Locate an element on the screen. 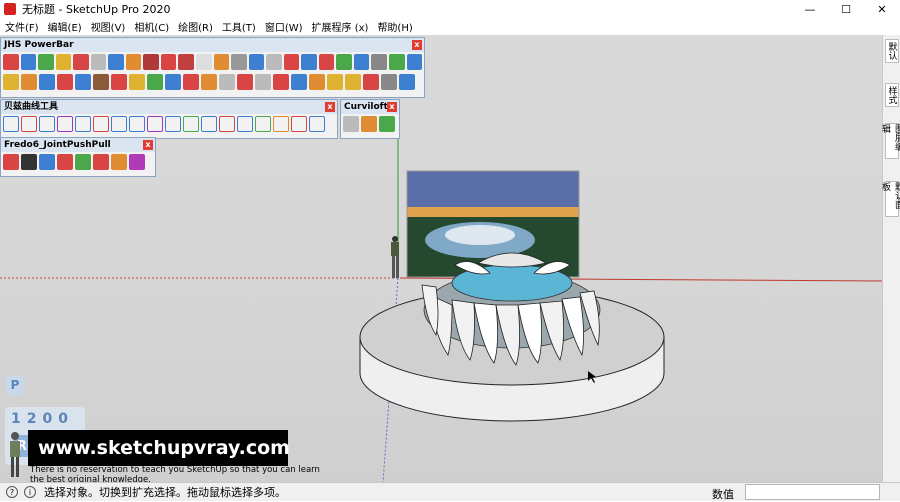 The image size is (900, 502). menu-view: 视图(V) is located at coordinates (110, 26).